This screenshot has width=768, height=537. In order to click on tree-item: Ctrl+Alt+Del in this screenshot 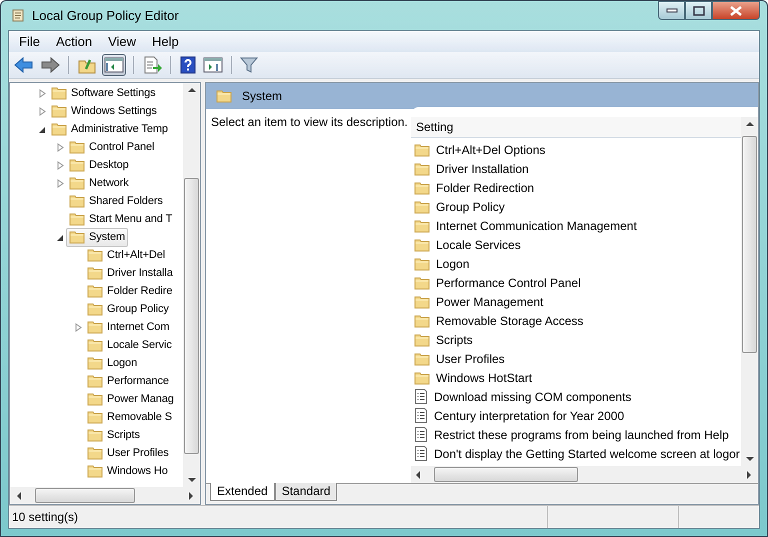, I will do `click(126, 255)`.